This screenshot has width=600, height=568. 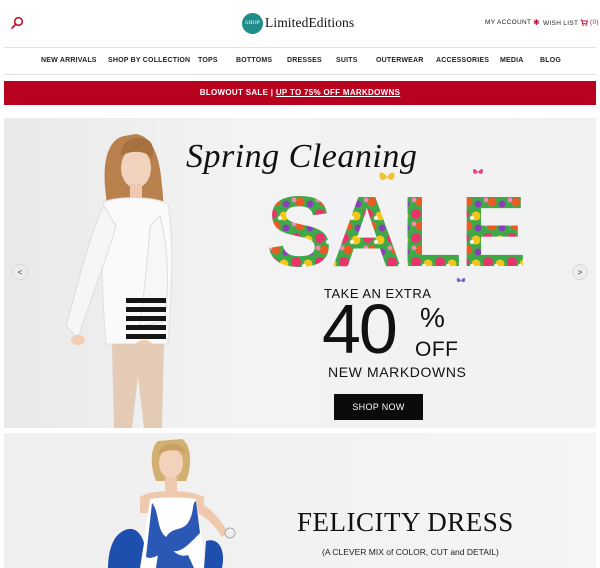 What do you see at coordinates (360, 329) in the screenshot?
I see `promo-amount: 40` at bounding box center [360, 329].